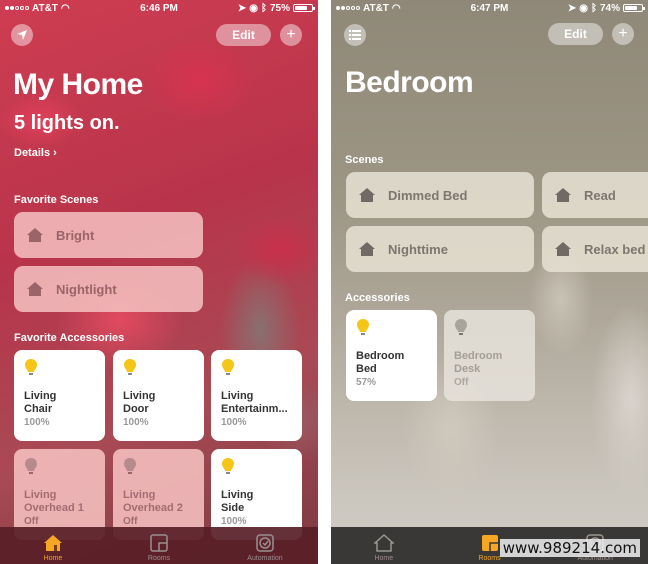 The height and width of the screenshot is (564, 648). Describe the element at coordinates (67, 123) in the screenshot. I see `lights-summary: 5 lights on.` at that location.